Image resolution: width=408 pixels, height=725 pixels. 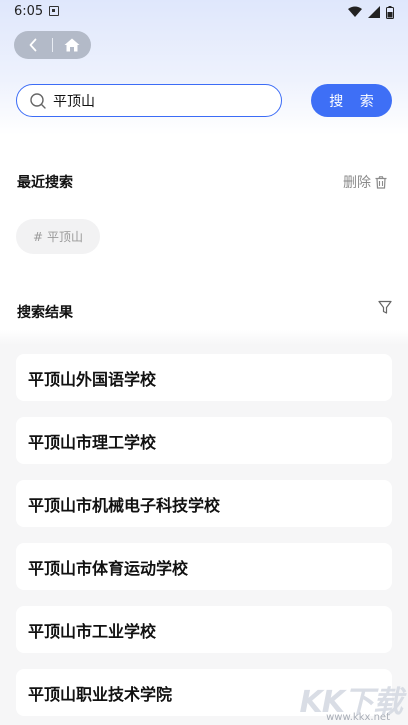 I want to click on home-icon, so click(x=72, y=45).